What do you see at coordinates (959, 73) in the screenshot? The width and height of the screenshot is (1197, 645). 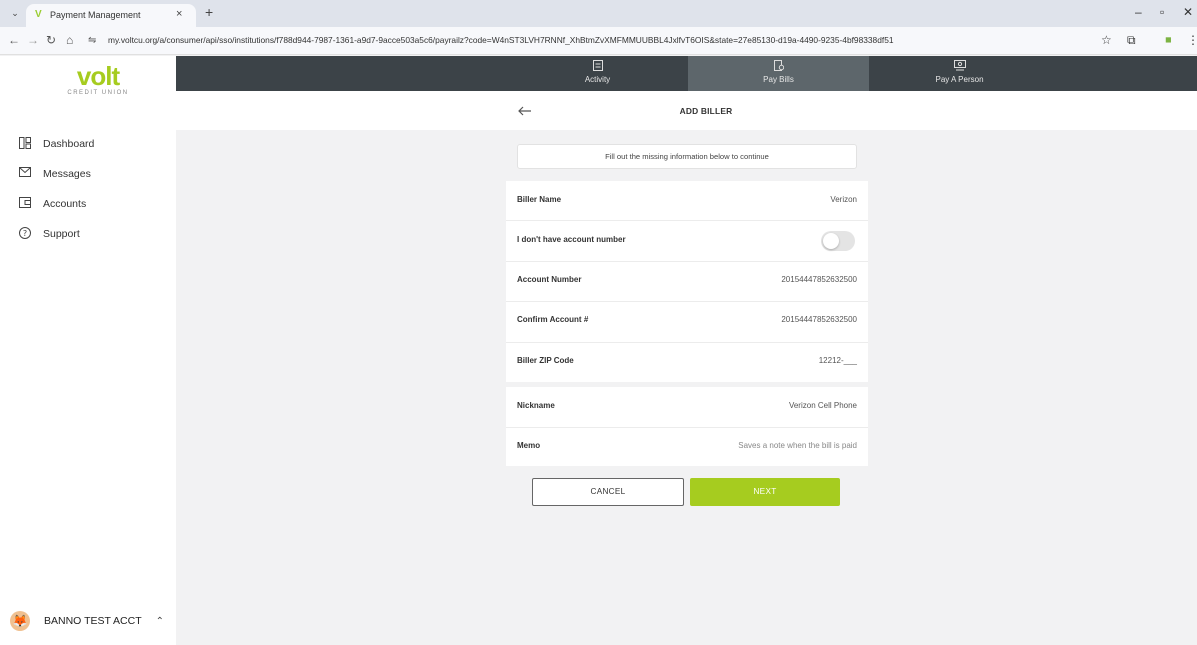 I see `tab-pay-a-person: Pay A Person` at bounding box center [959, 73].